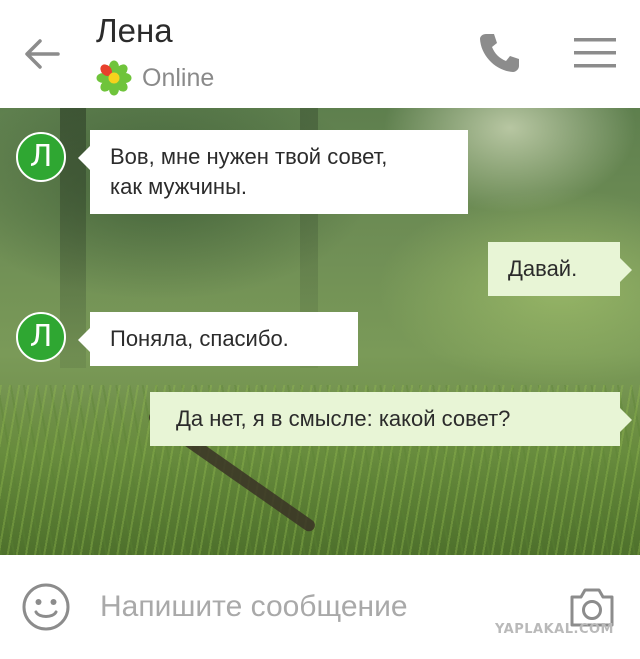 The image size is (640, 659). Describe the element at coordinates (178, 186) in the screenshot. I see `message-text-line: как мужчины.` at that location.